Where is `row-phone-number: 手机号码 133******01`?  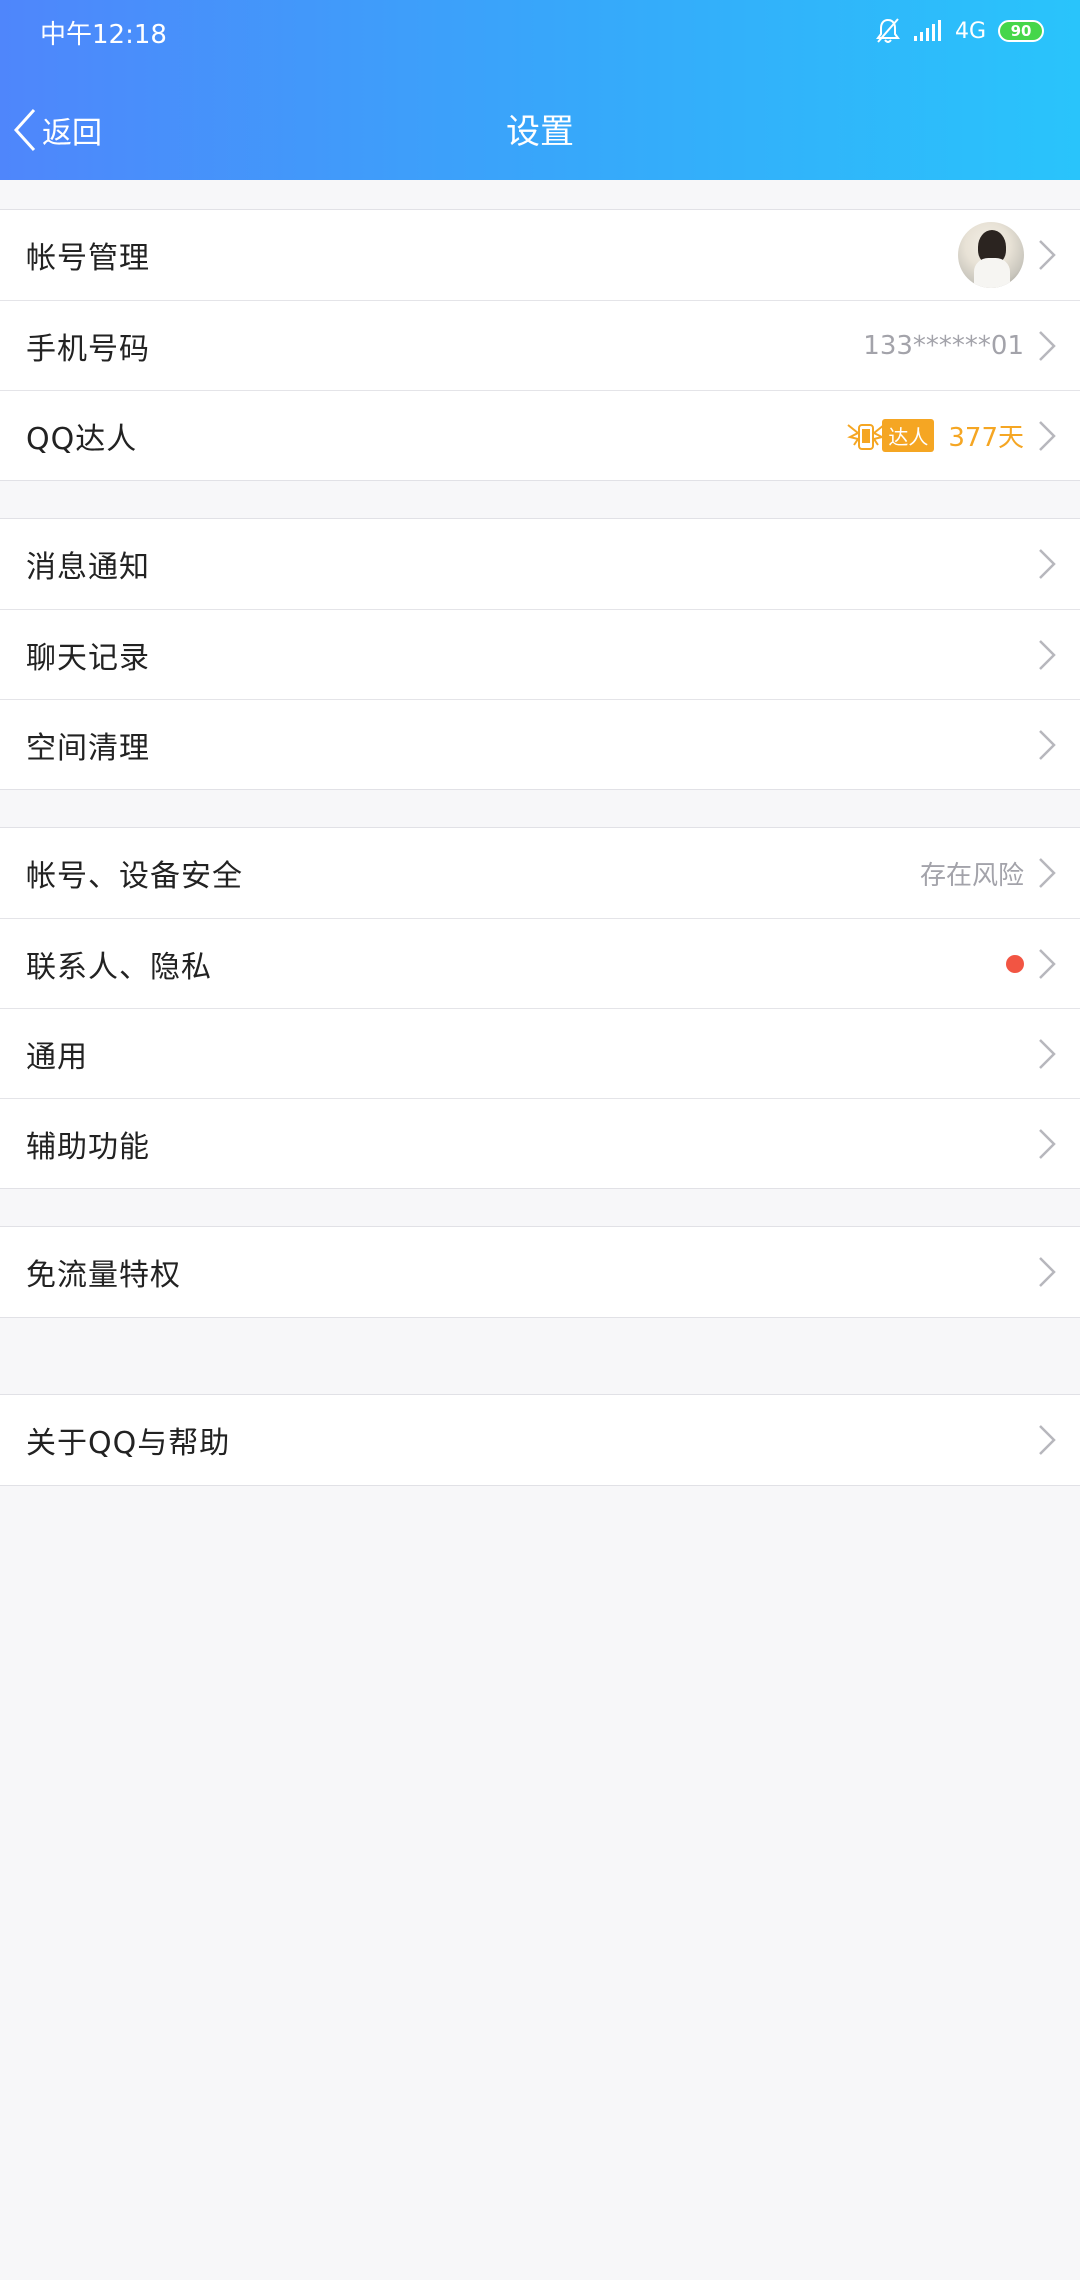 row-phone-number: 手机号码 133******01 is located at coordinates (540, 345).